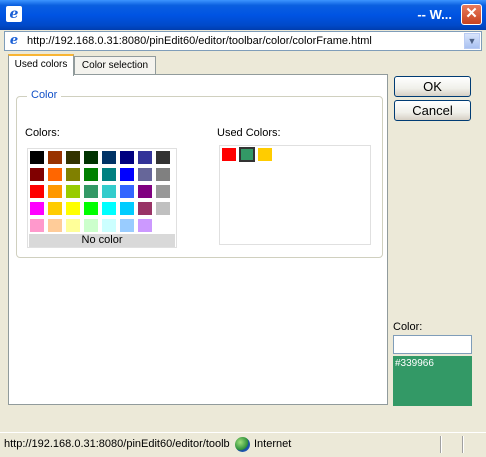  What do you see at coordinates (14, 14) in the screenshot?
I see `ie-icon: e` at bounding box center [14, 14].